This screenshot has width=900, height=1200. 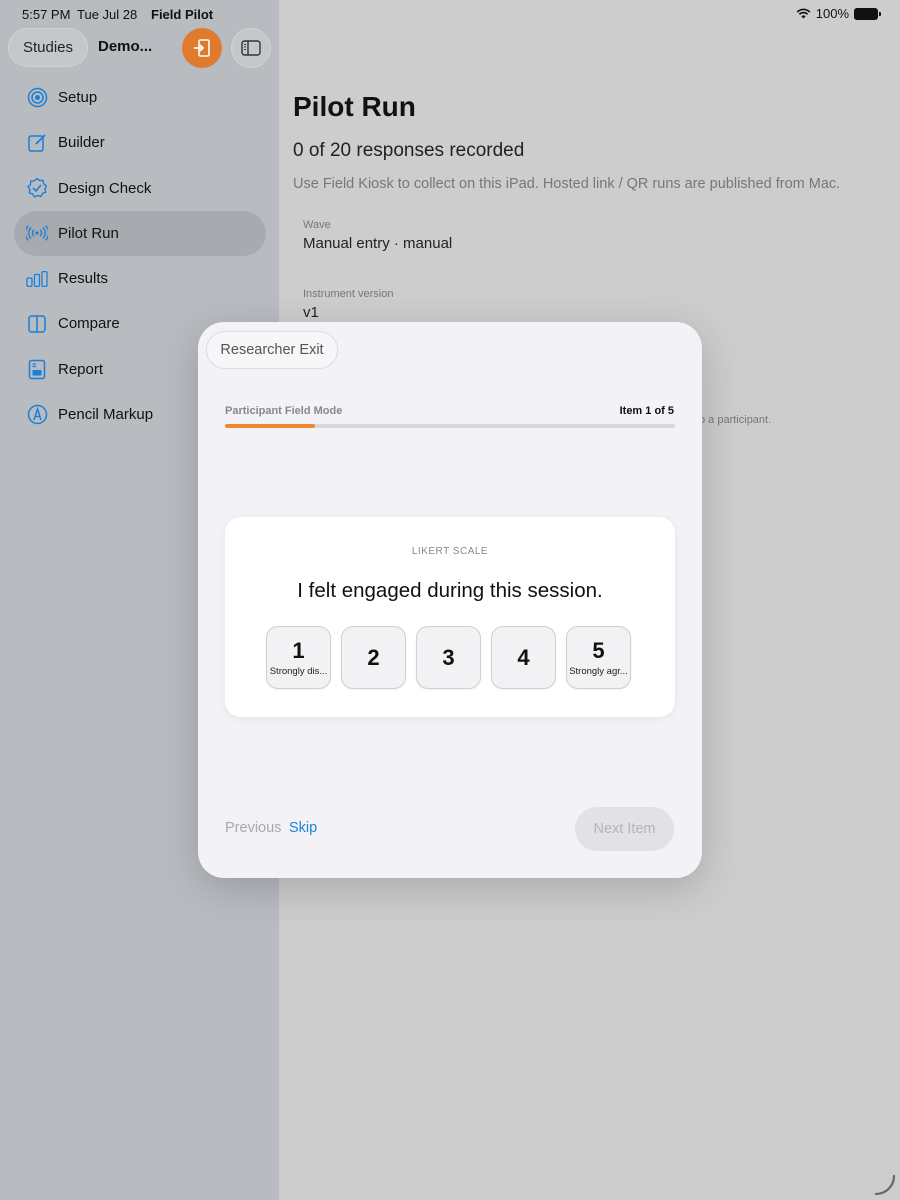 What do you see at coordinates (409, 150) in the screenshot?
I see `responses-summary: 0 of 20 responses recorded` at bounding box center [409, 150].